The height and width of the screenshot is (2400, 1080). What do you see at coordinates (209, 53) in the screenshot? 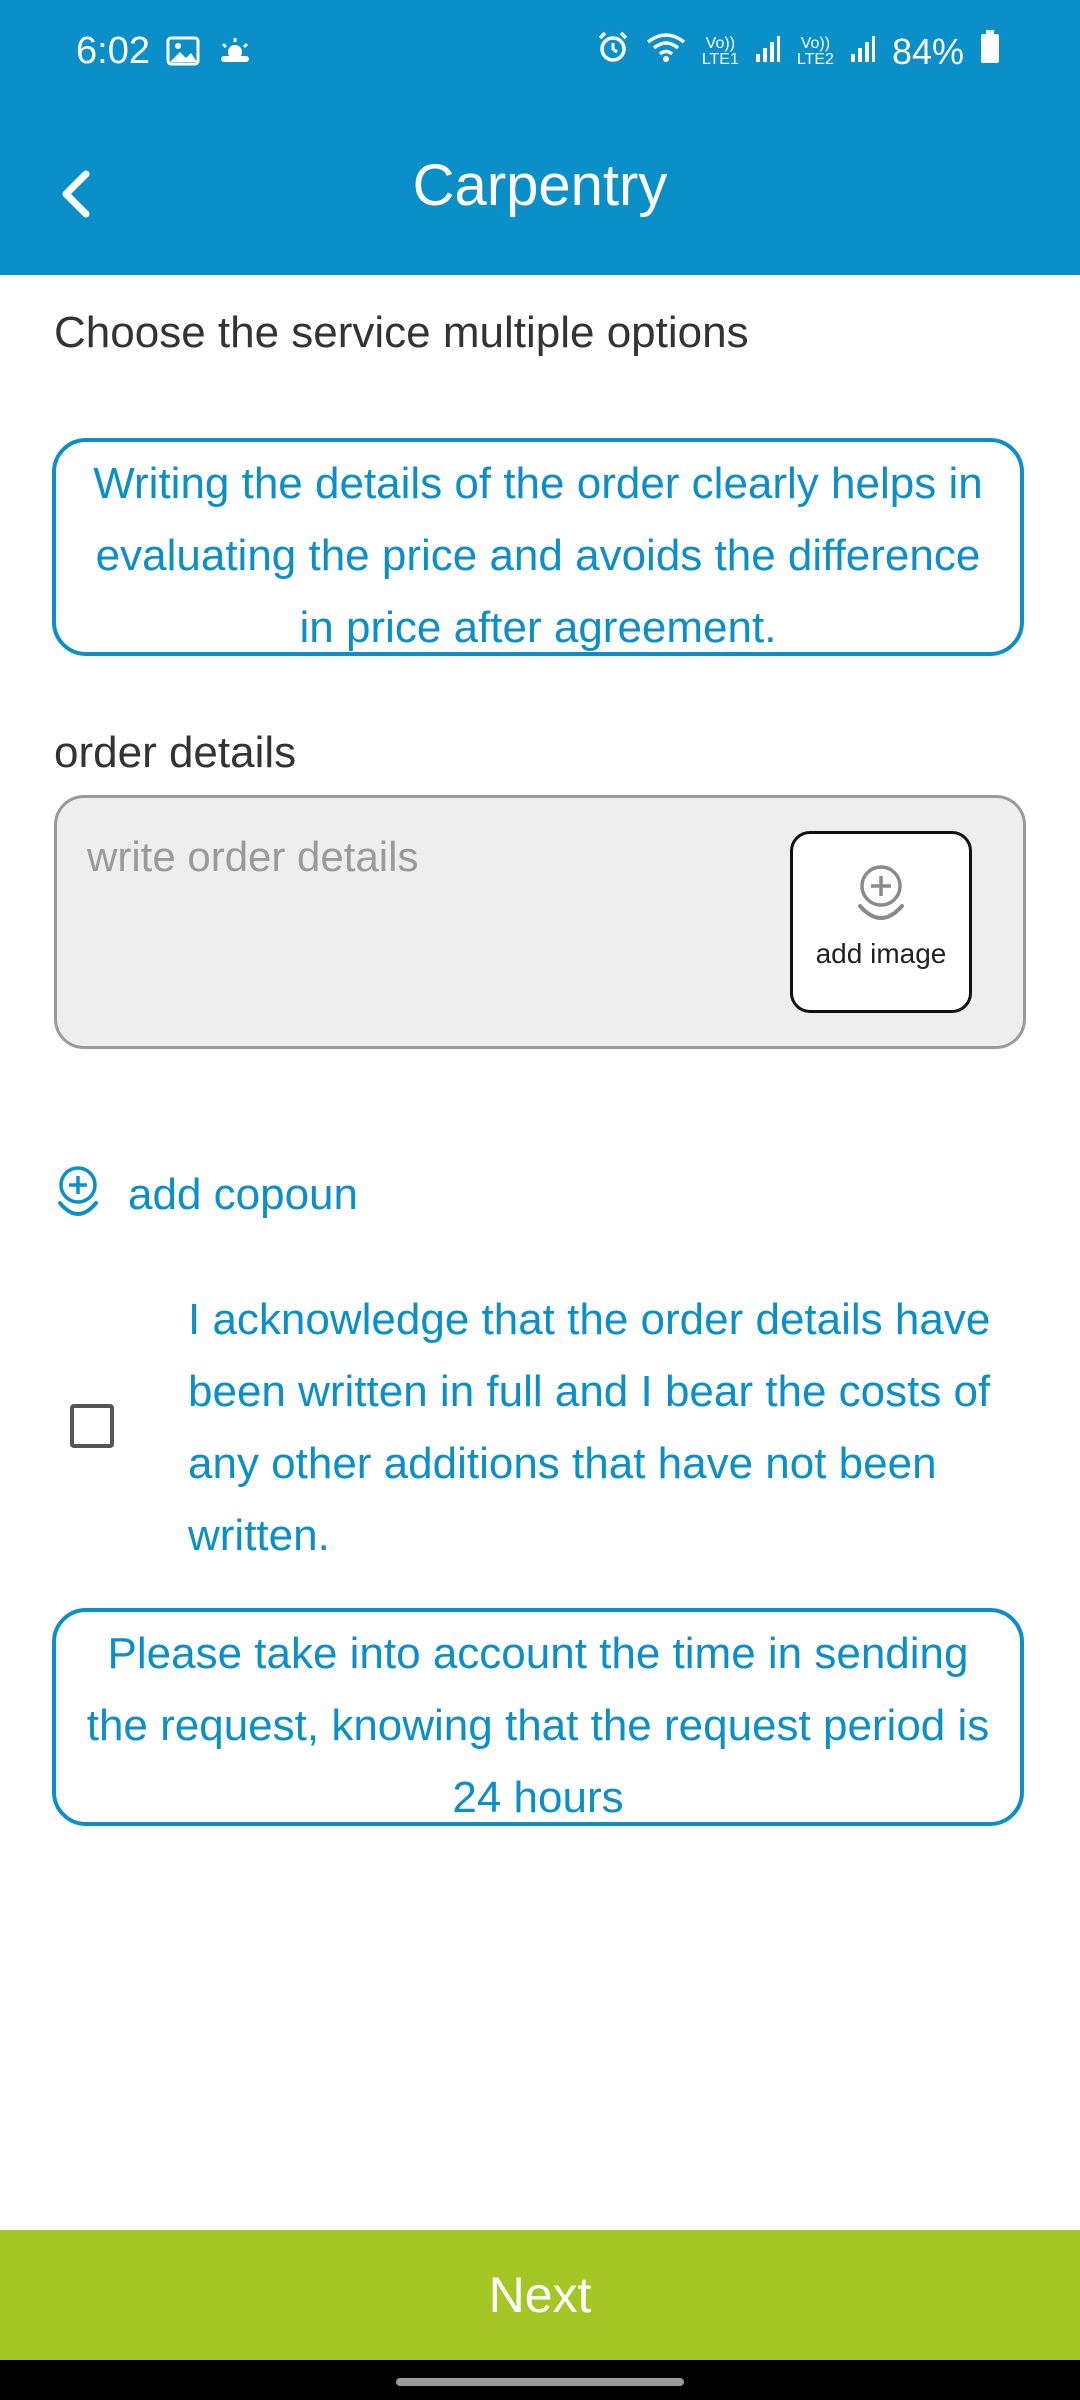
I see `status-left-icons` at bounding box center [209, 53].